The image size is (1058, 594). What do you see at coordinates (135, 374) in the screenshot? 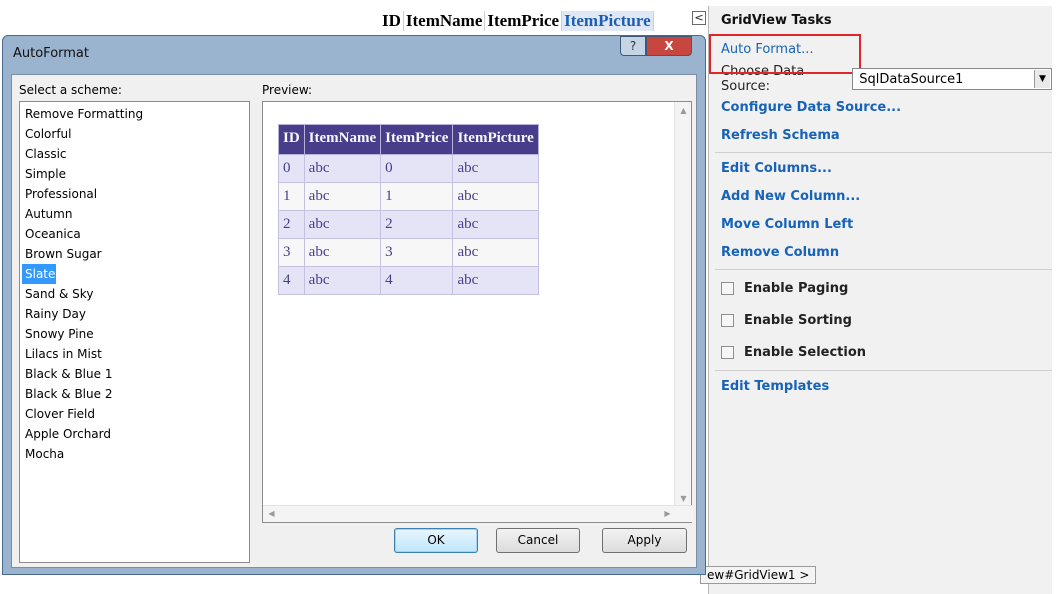
I see `scheme-item: Black & Blue 1` at bounding box center [135, 374].